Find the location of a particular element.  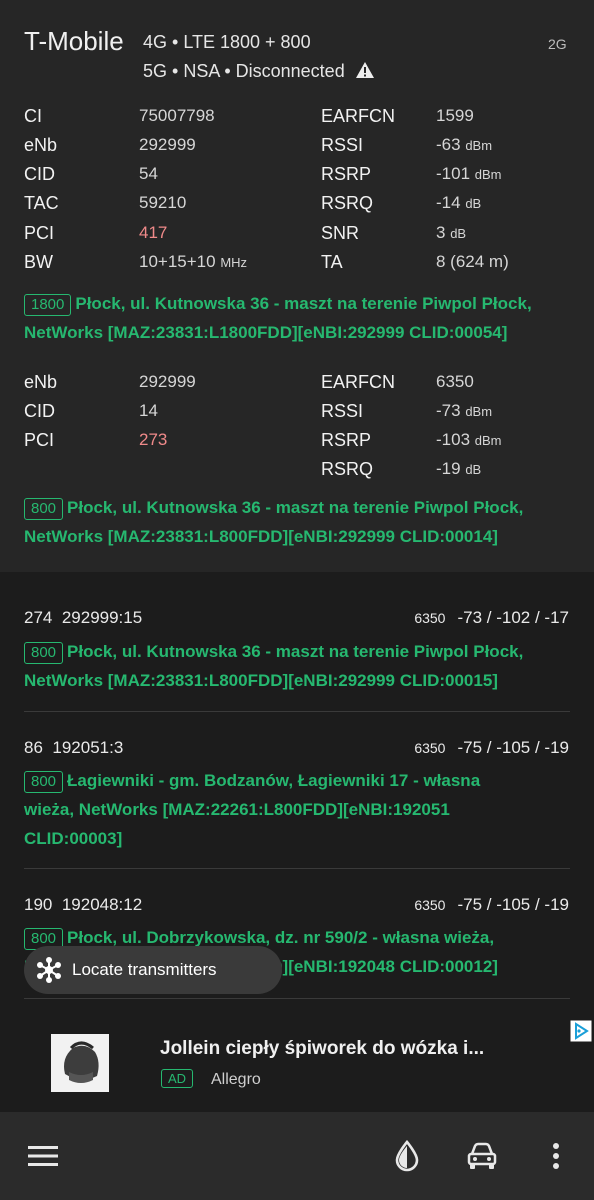

neighbor-pci: 190 is located at coordinates (38, 904).